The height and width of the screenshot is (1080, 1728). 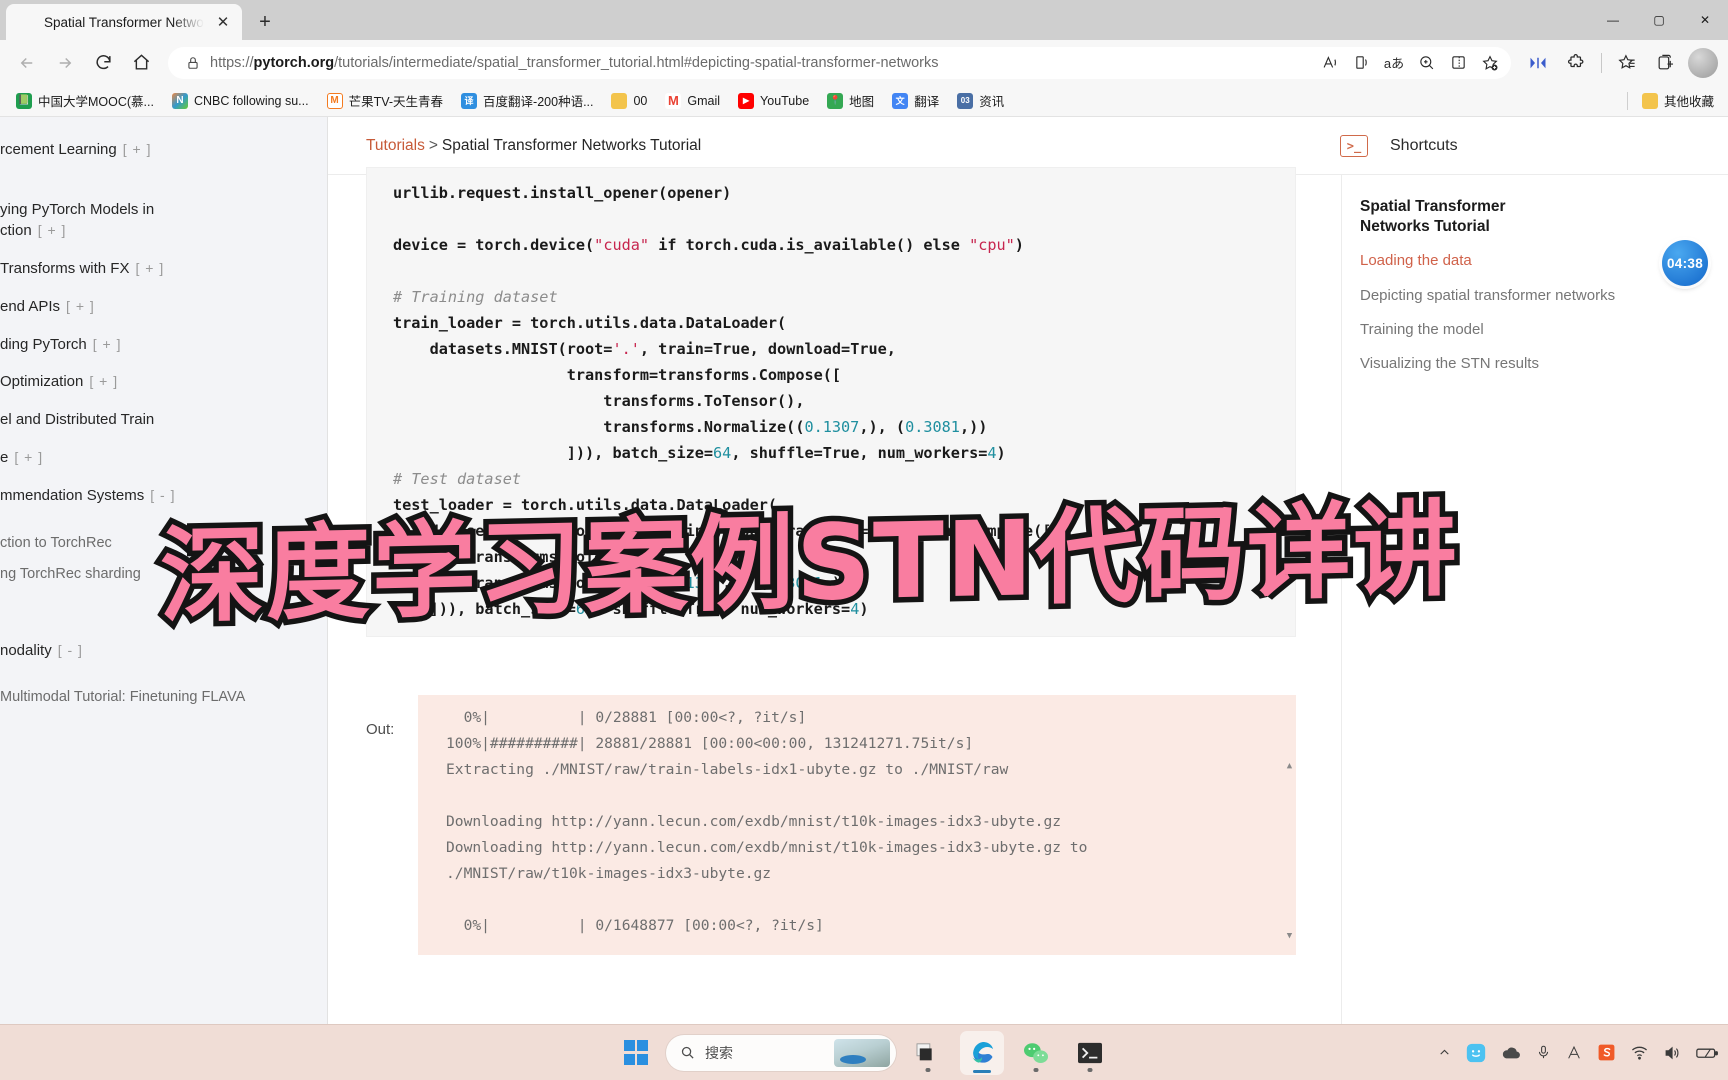 What do you see at coordinates (1606, 1052) in the screenshot?
I see `sogou-input-icon` at bounding box center [1606, 1052].